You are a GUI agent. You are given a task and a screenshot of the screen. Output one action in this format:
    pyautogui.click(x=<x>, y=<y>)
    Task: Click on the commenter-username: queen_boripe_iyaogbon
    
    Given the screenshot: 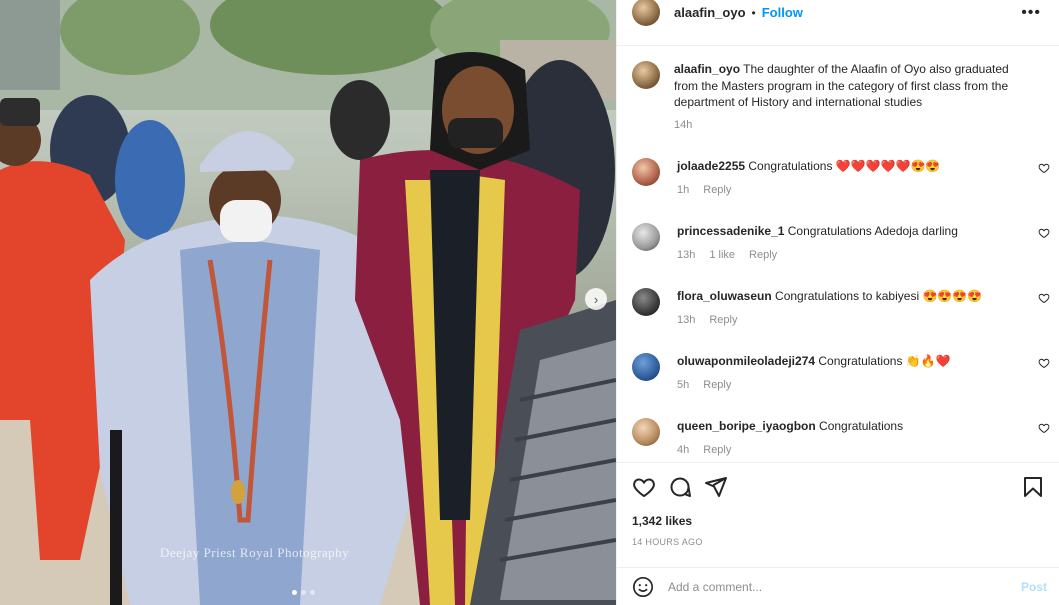 What is the action you would take?
    pyautogui.click(x=746, y=426)
    